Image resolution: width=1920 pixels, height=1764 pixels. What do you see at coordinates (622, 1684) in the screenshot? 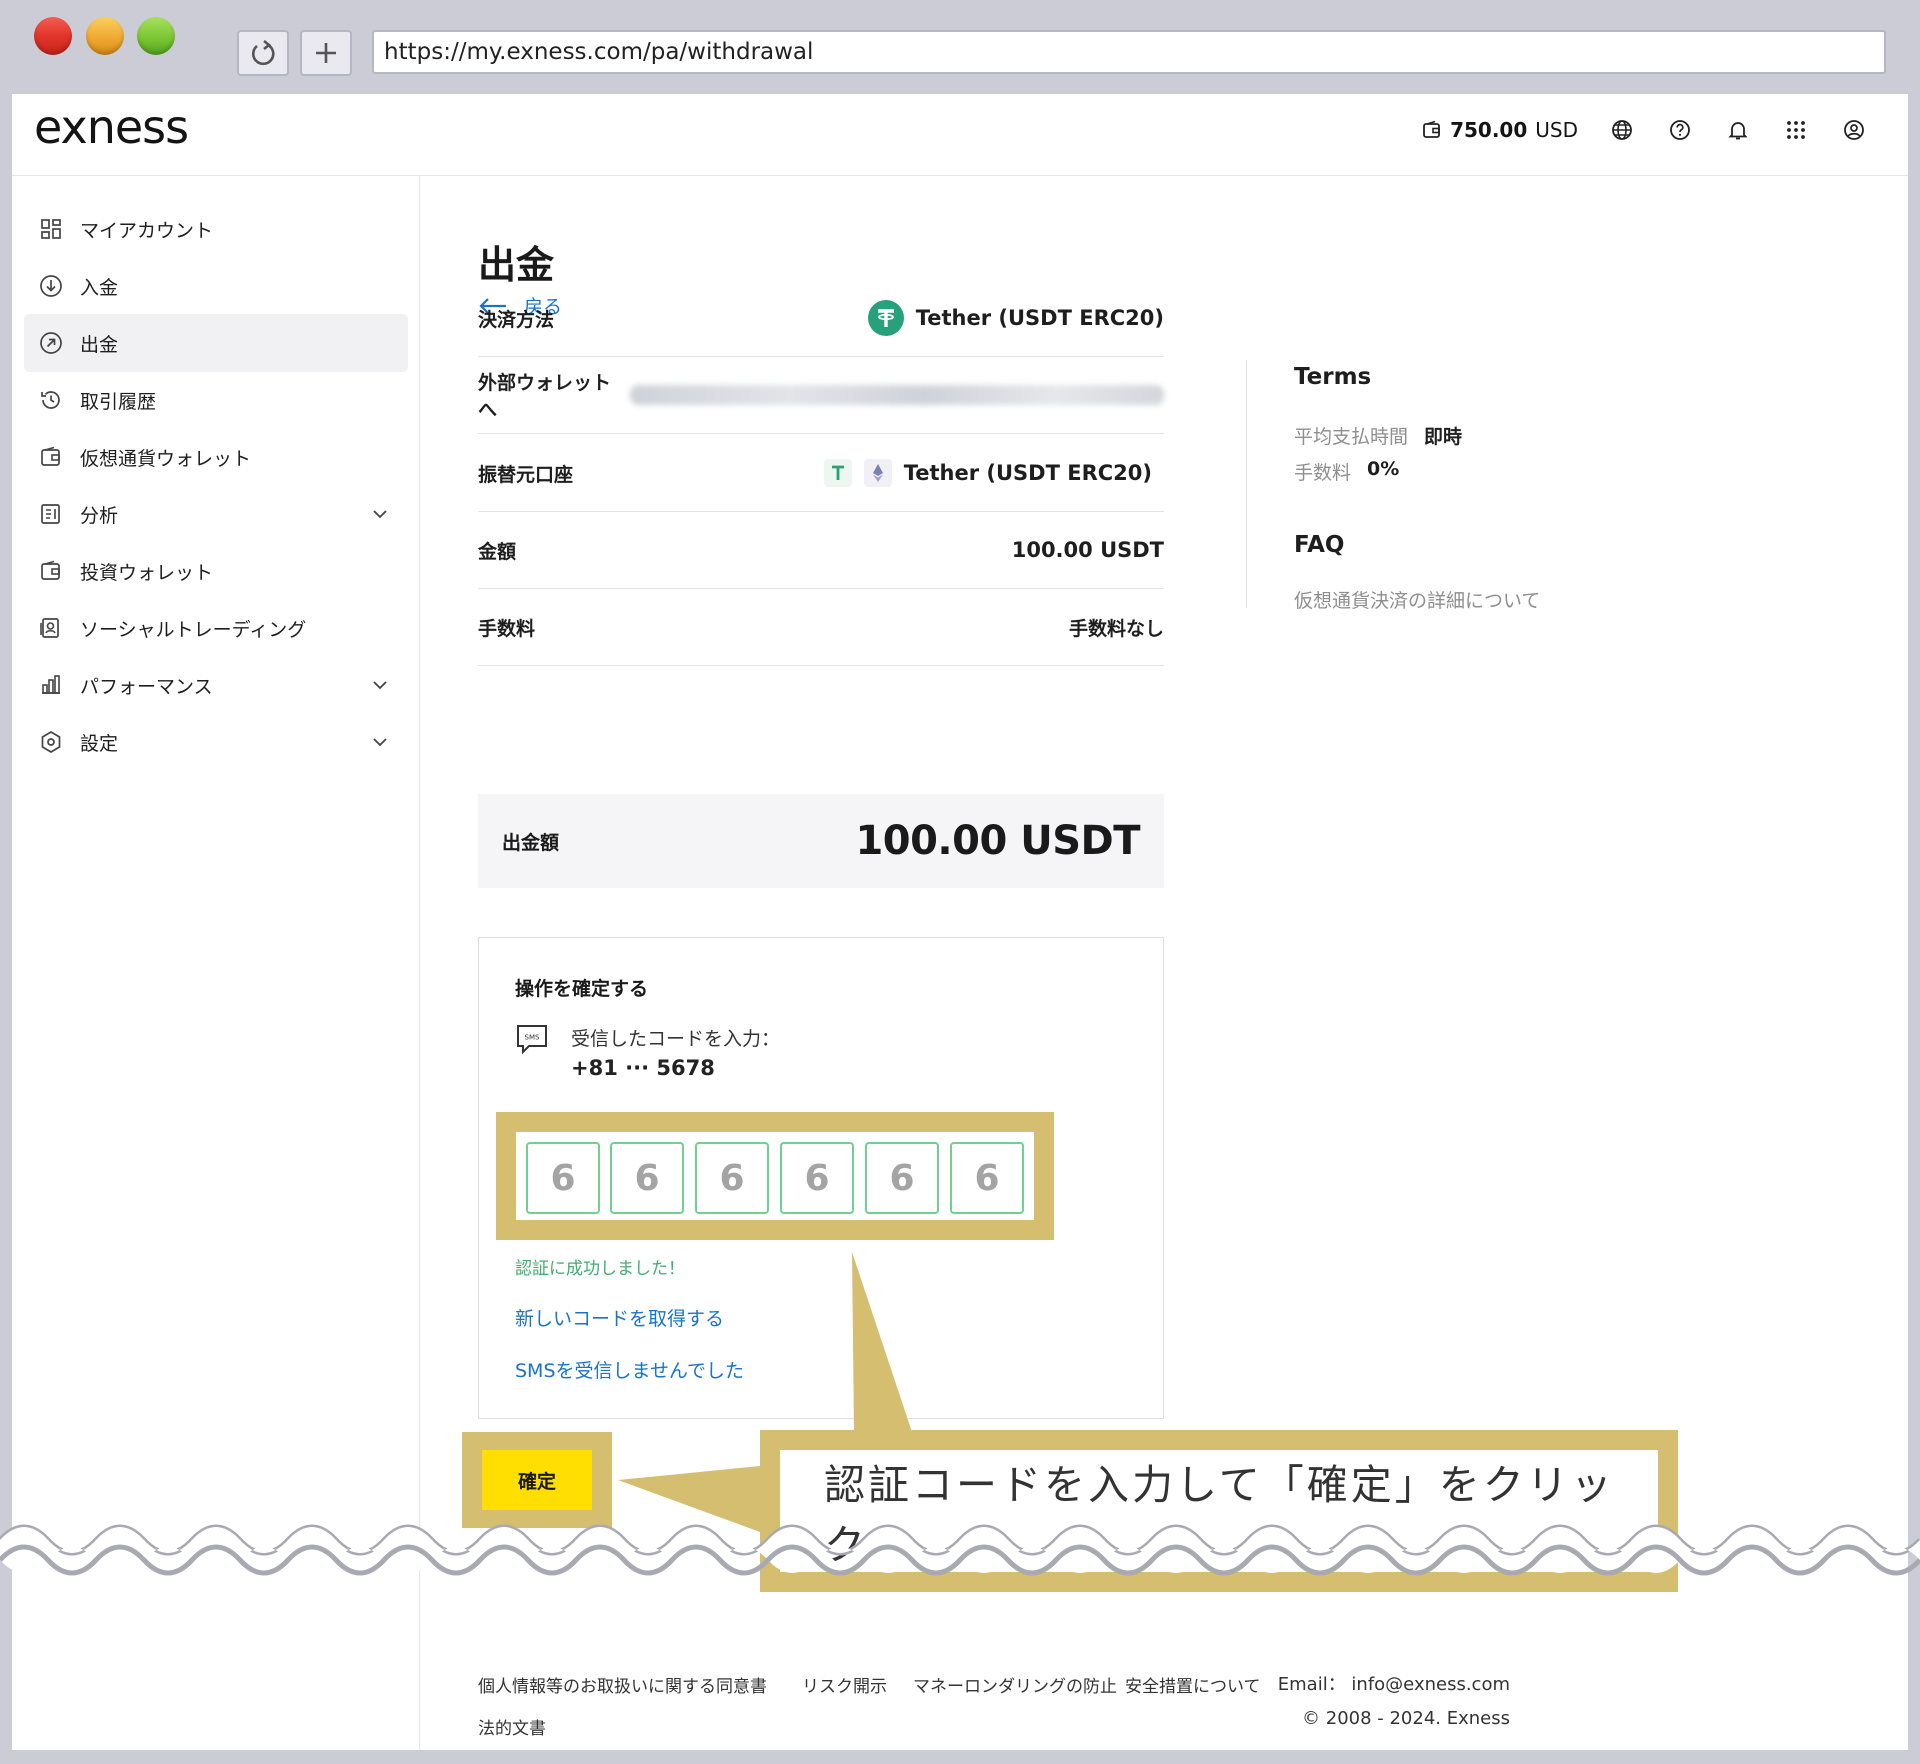
I see `footer-link-privacy: 個人情報等のお取扱いに関する同意書` at bounding box center [622, 1684].